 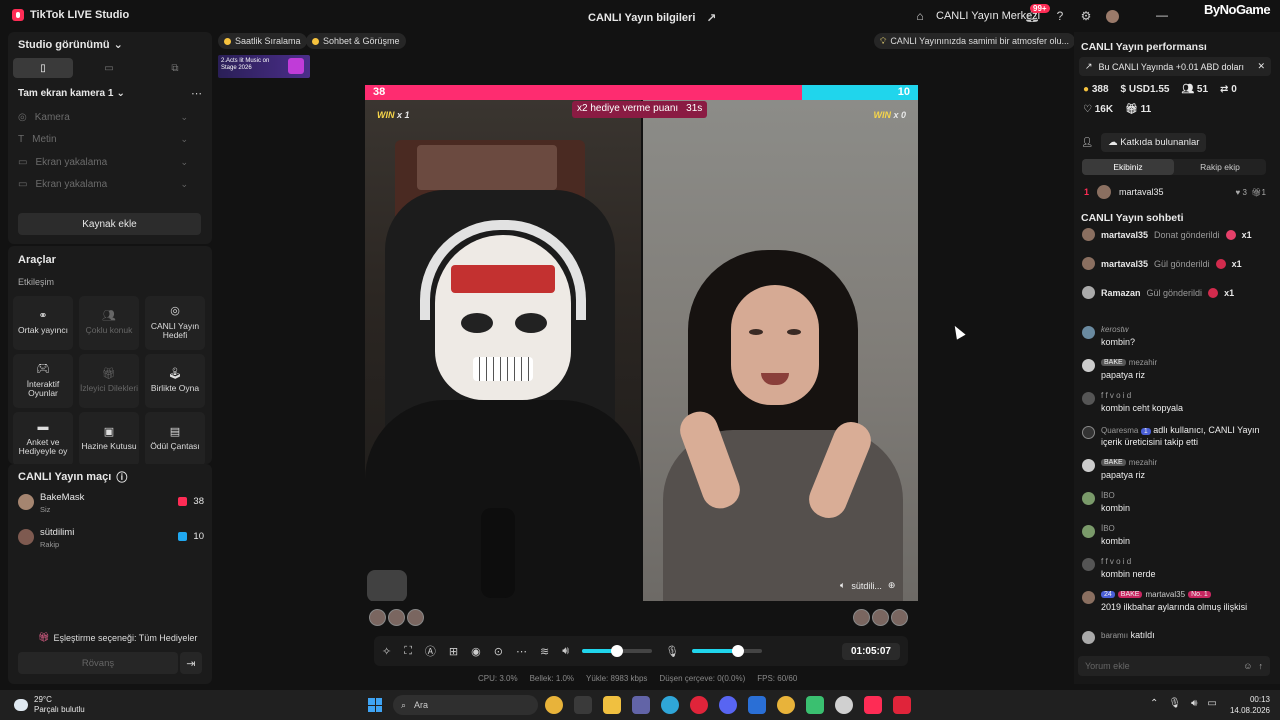 I want to click on add-screen-icon: ⊞, so click(x=453, y=651).